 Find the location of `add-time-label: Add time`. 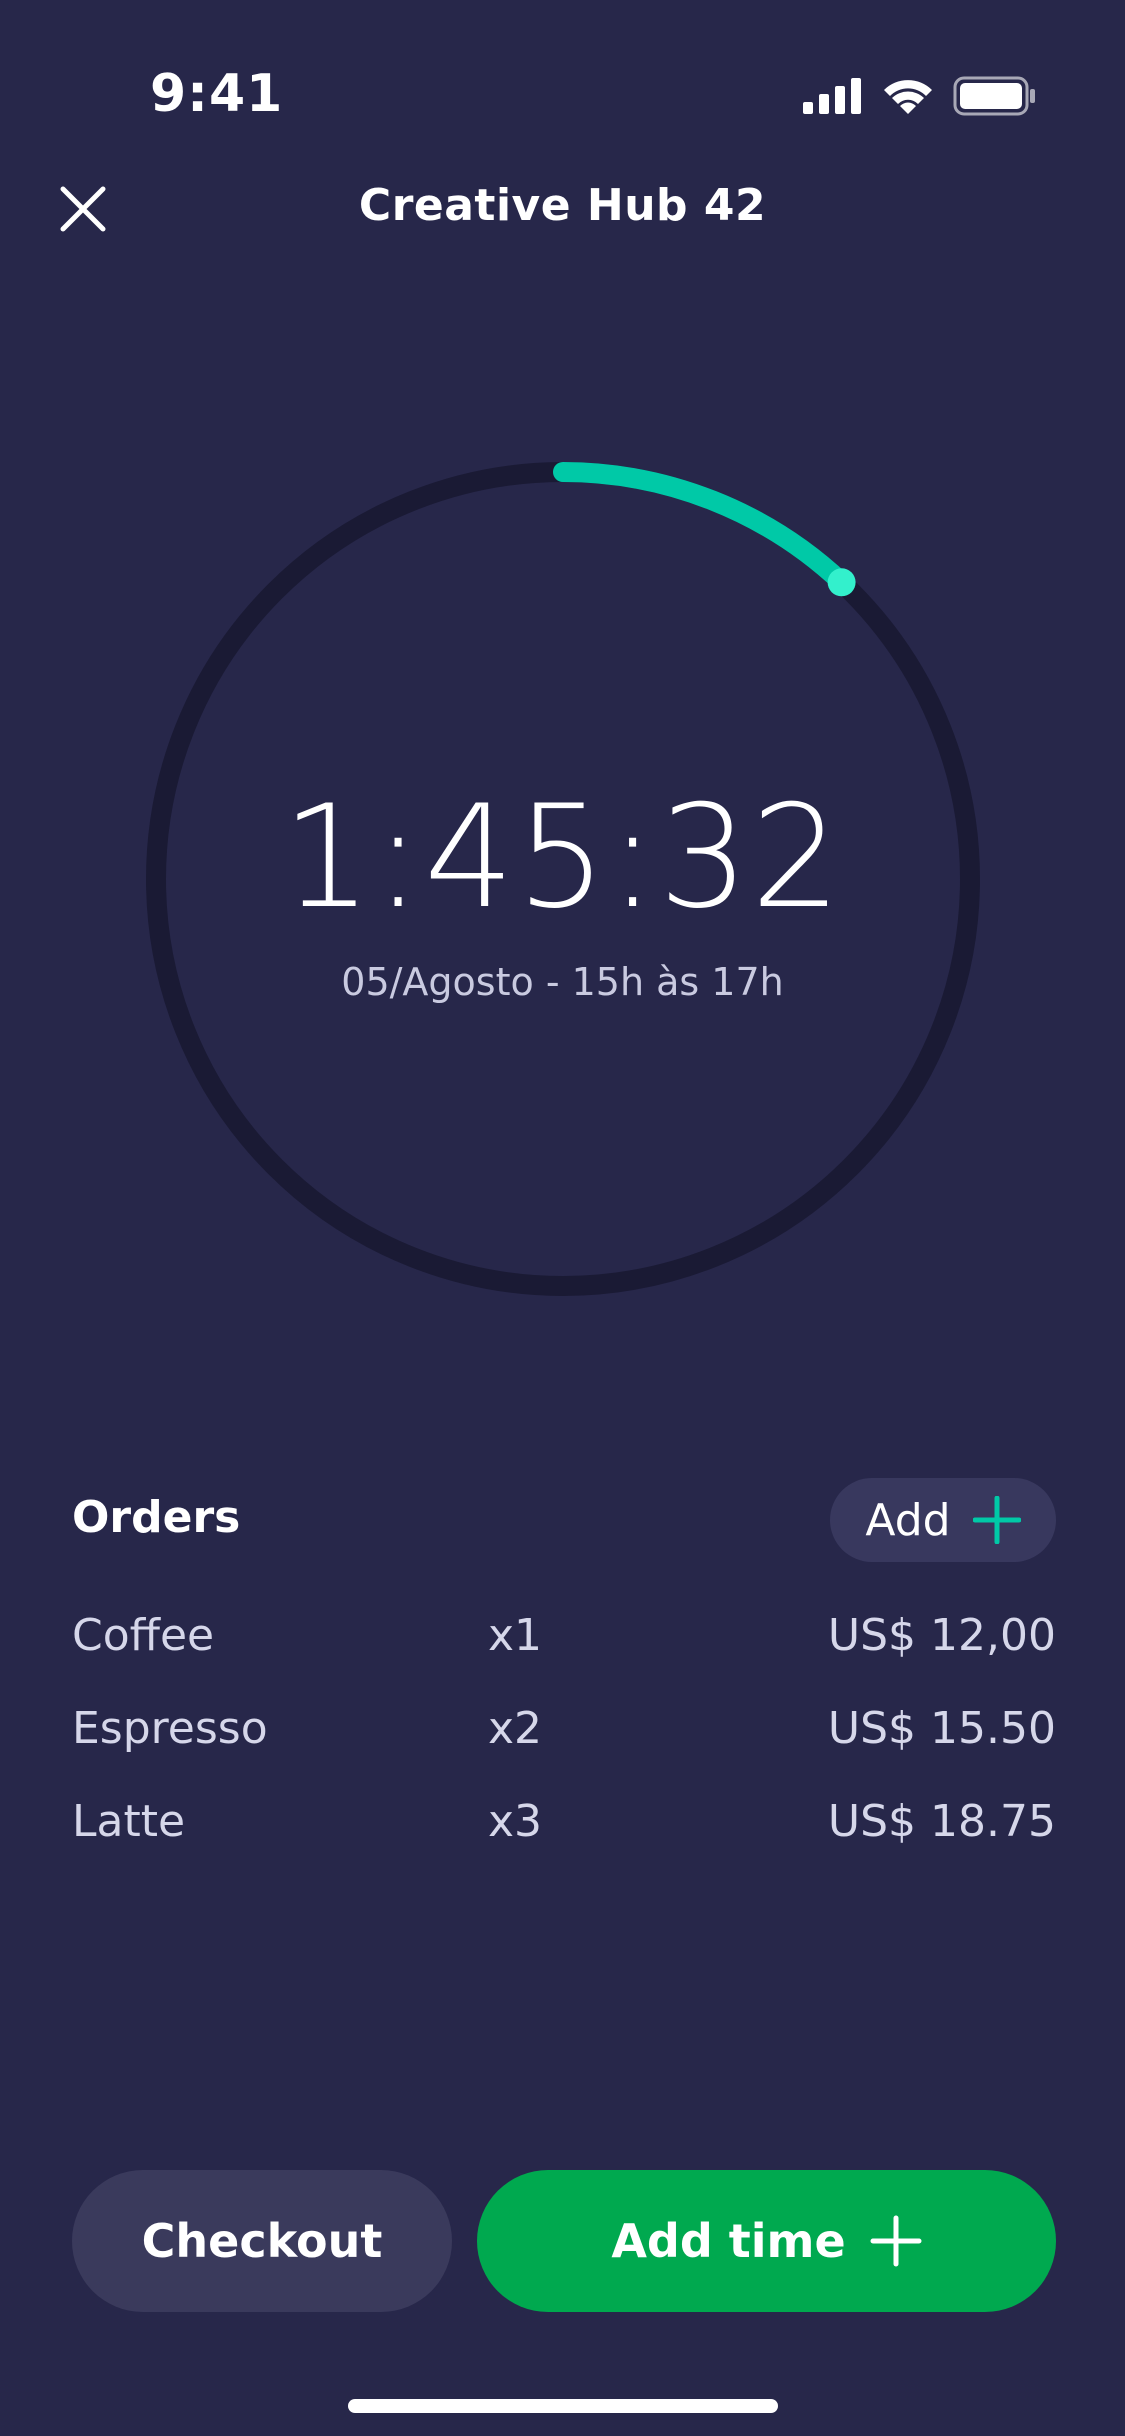

add-time-label: Add time is located at coordinates (728, 2241).